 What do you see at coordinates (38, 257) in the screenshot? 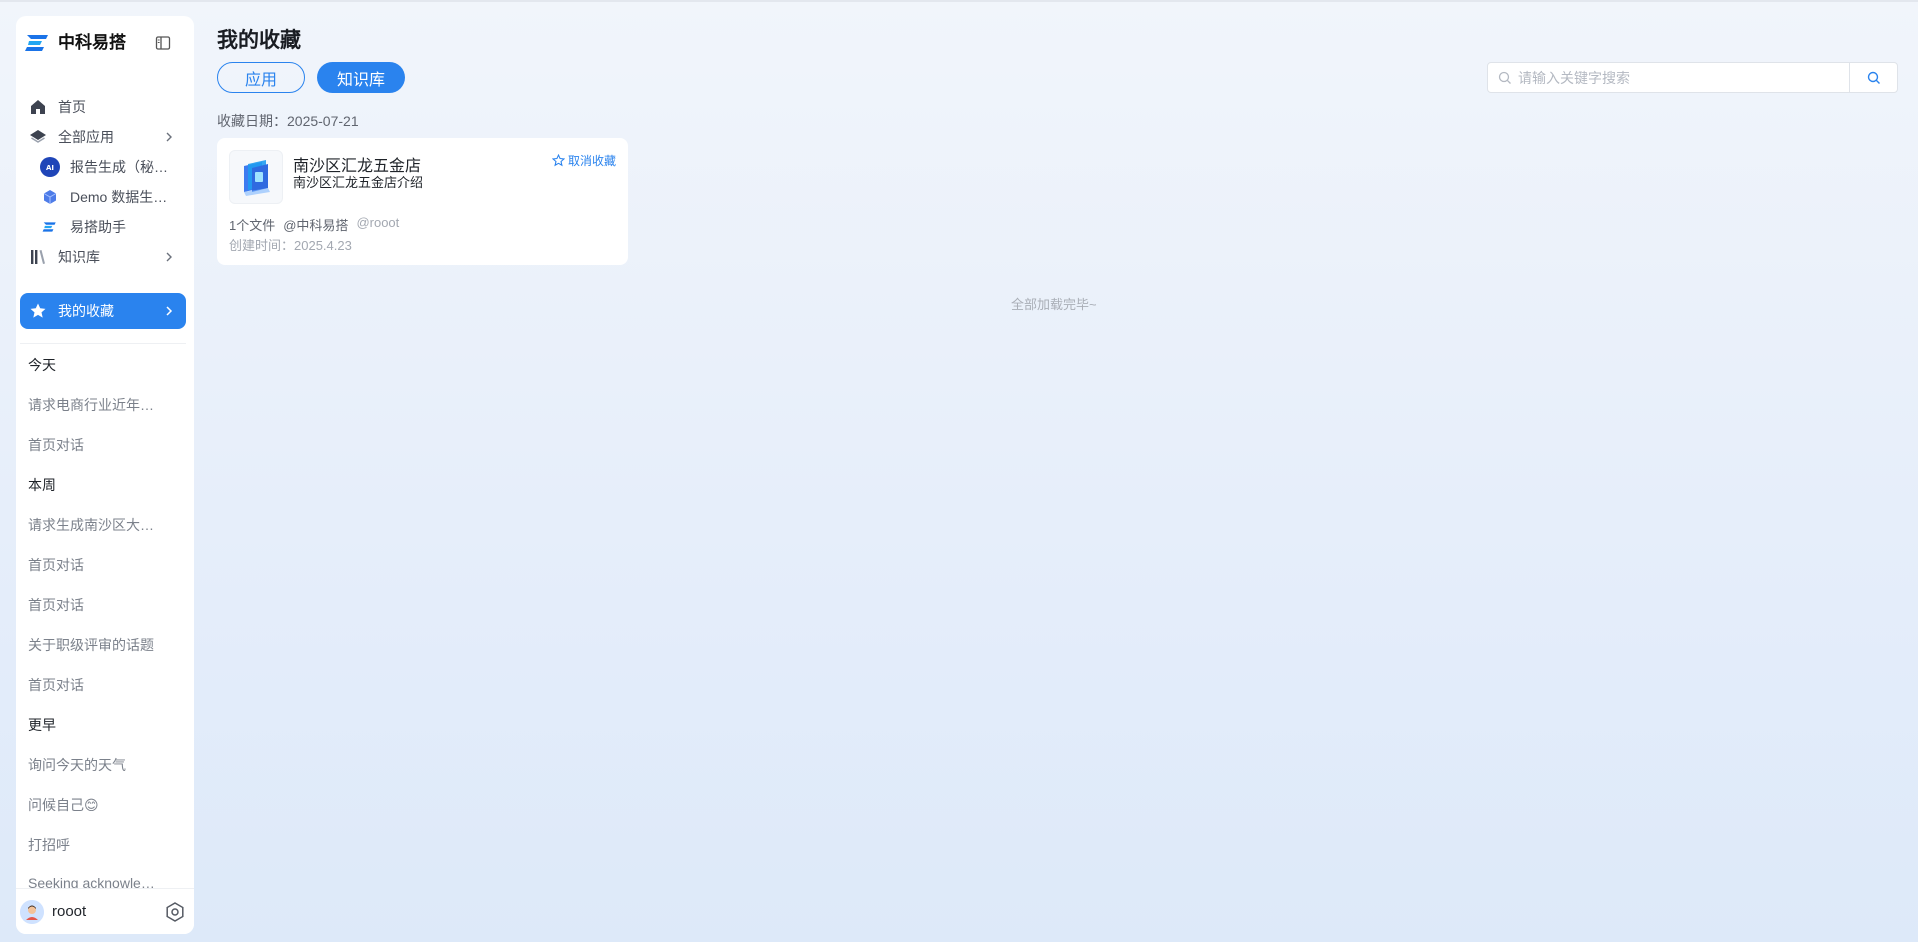
I see `books-icon` at bounding box center [38, 257].